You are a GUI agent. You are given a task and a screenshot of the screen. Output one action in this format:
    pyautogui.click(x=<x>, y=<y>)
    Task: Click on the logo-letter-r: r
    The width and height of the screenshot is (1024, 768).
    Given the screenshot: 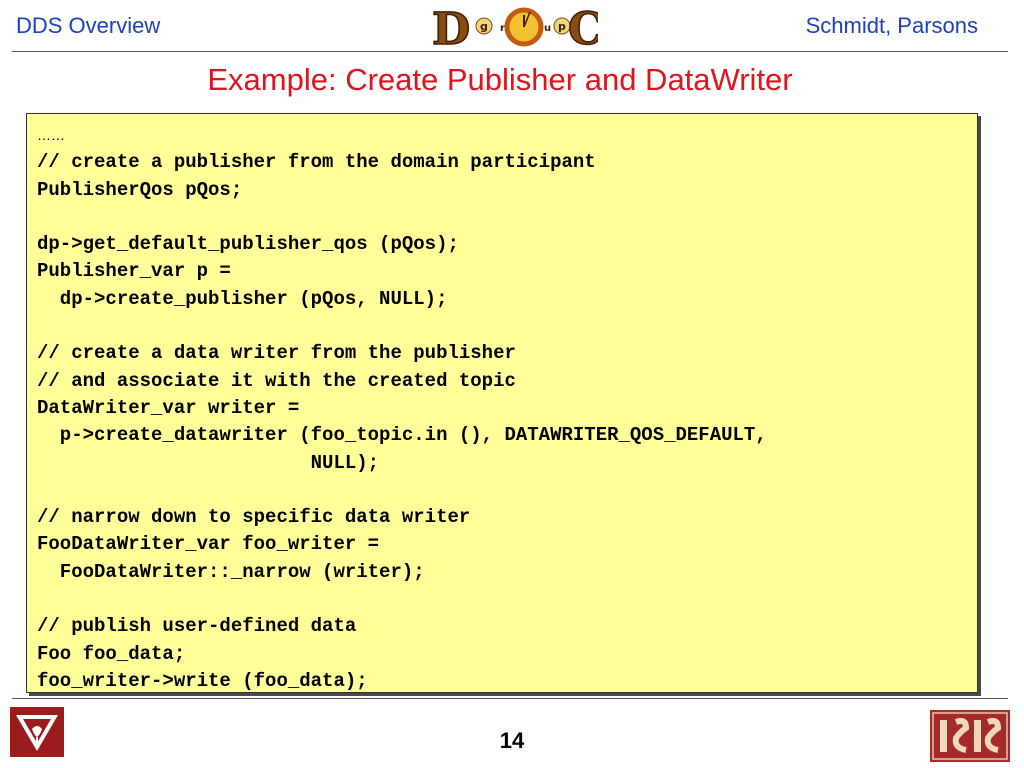 What is the action you would take?
    pyautogui.click(x=502, y=28)
    